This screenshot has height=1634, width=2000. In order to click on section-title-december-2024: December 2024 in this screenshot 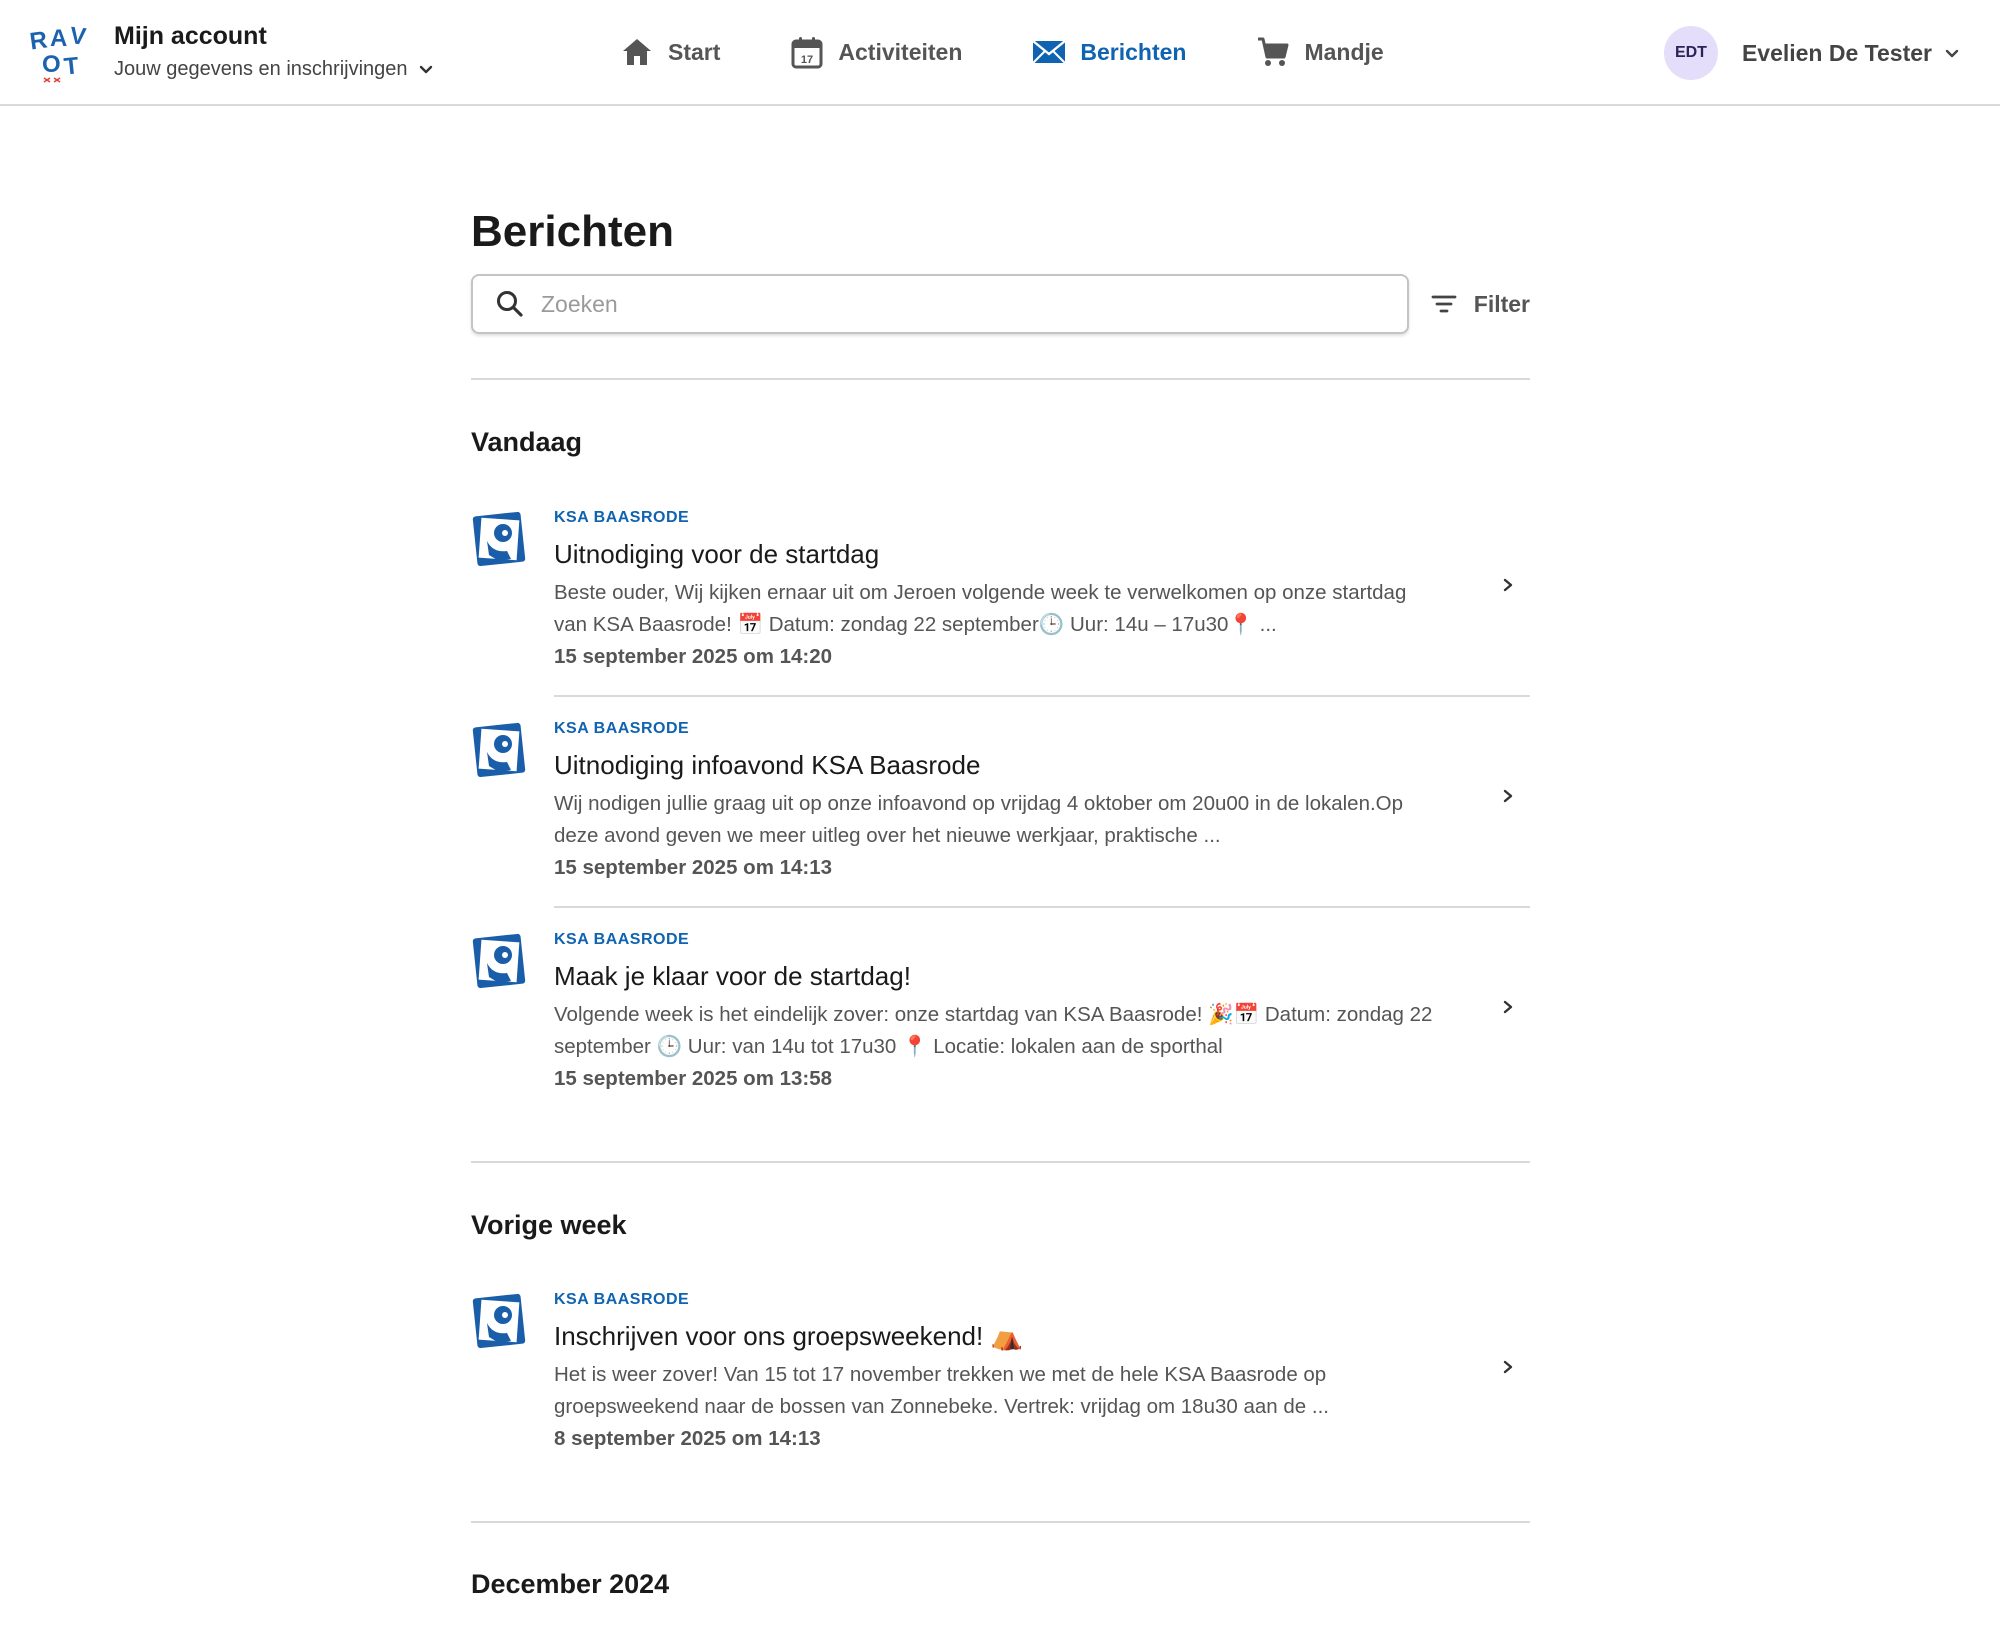, I will do `click(570, 1584)`.